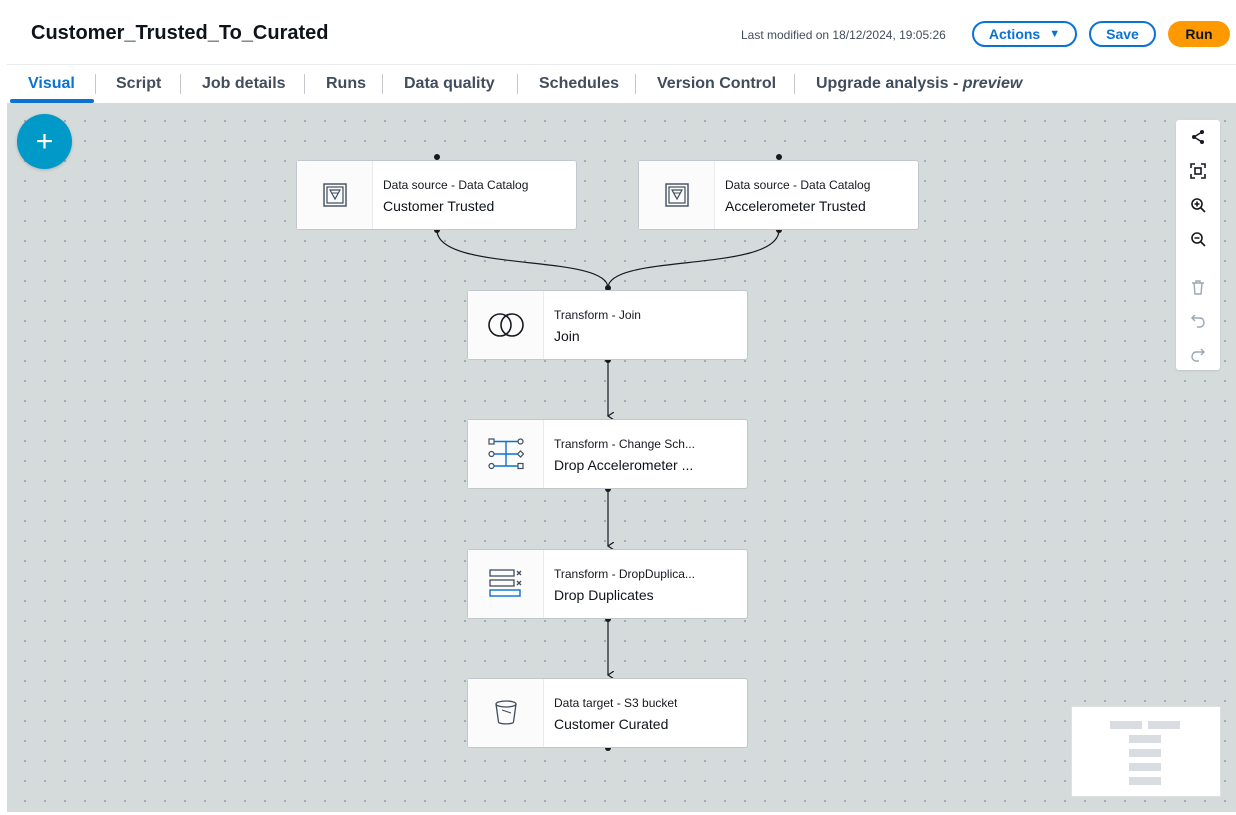 The width and height of the screenshot is (1236, 815). Describe the element at coordinates (51, 84) in the screenshot. I see `tab-visual: Visual` at that location.